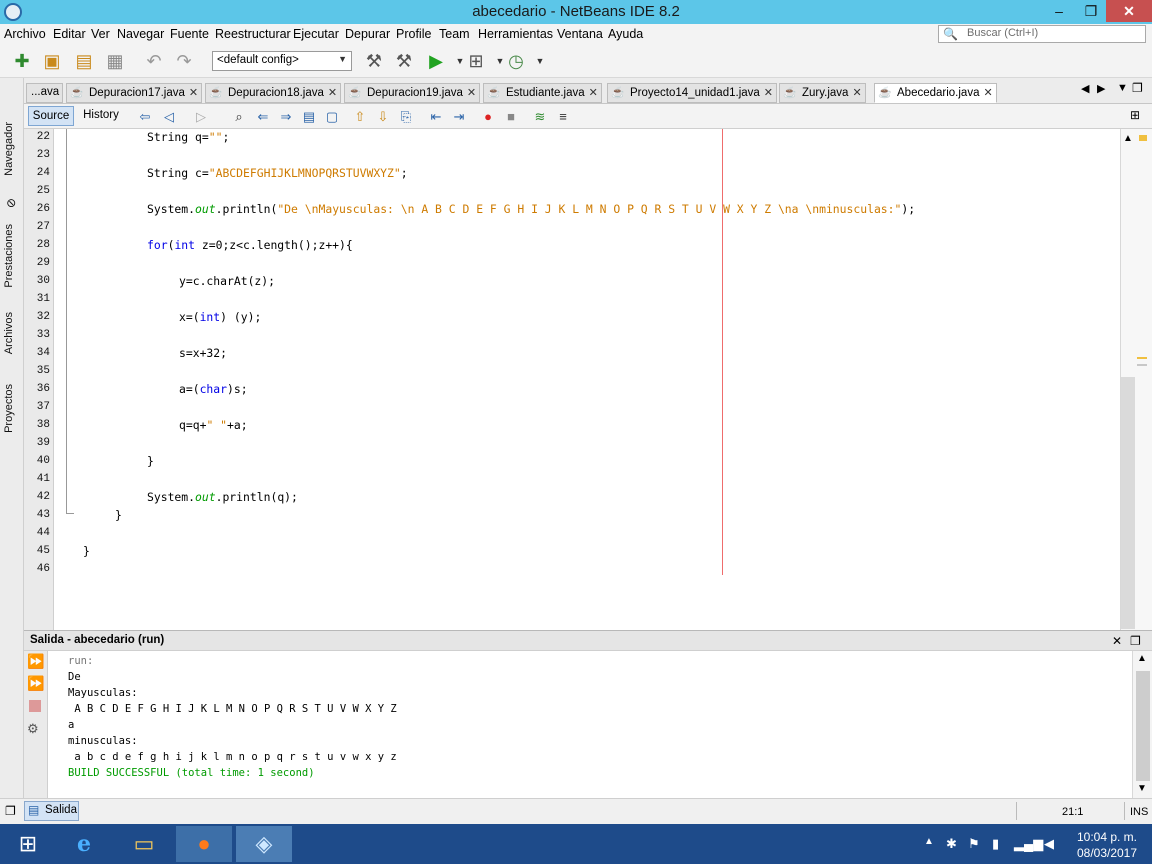  What do you see at coordinates (309, 116) in the screenshot?
I see `toggle-highlight-icon: ▤` at bounding box center [309, 116].